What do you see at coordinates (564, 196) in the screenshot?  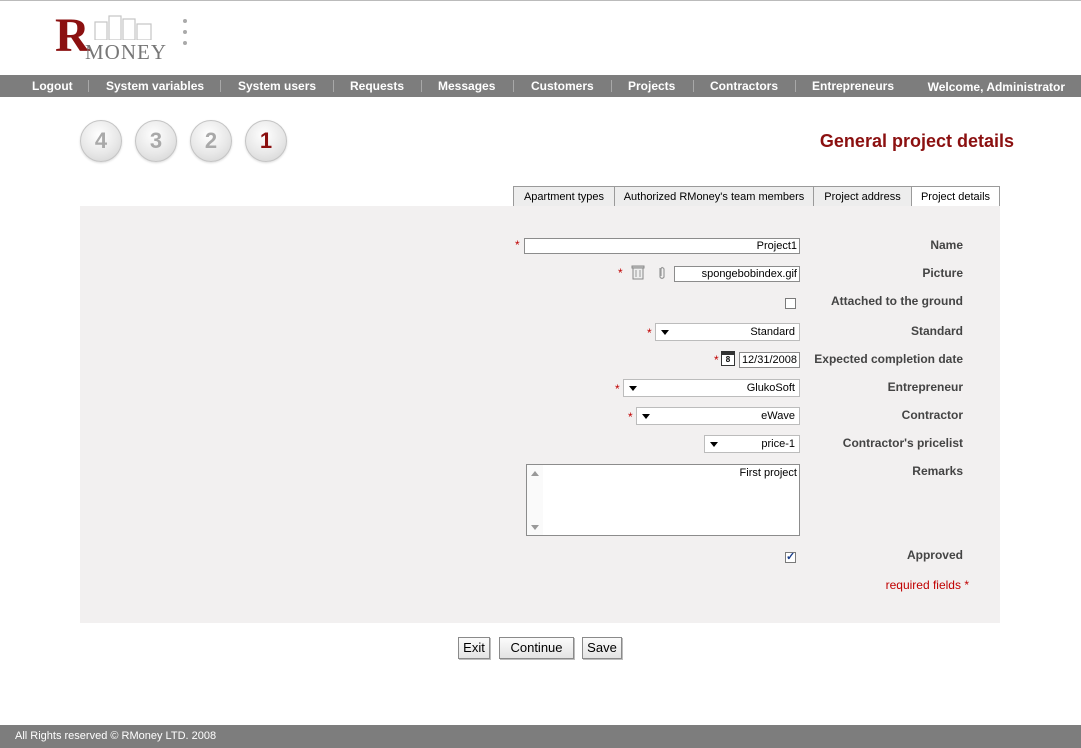 I see `tab-apartment-types: Apartment types` at bounding box center [564, 196].